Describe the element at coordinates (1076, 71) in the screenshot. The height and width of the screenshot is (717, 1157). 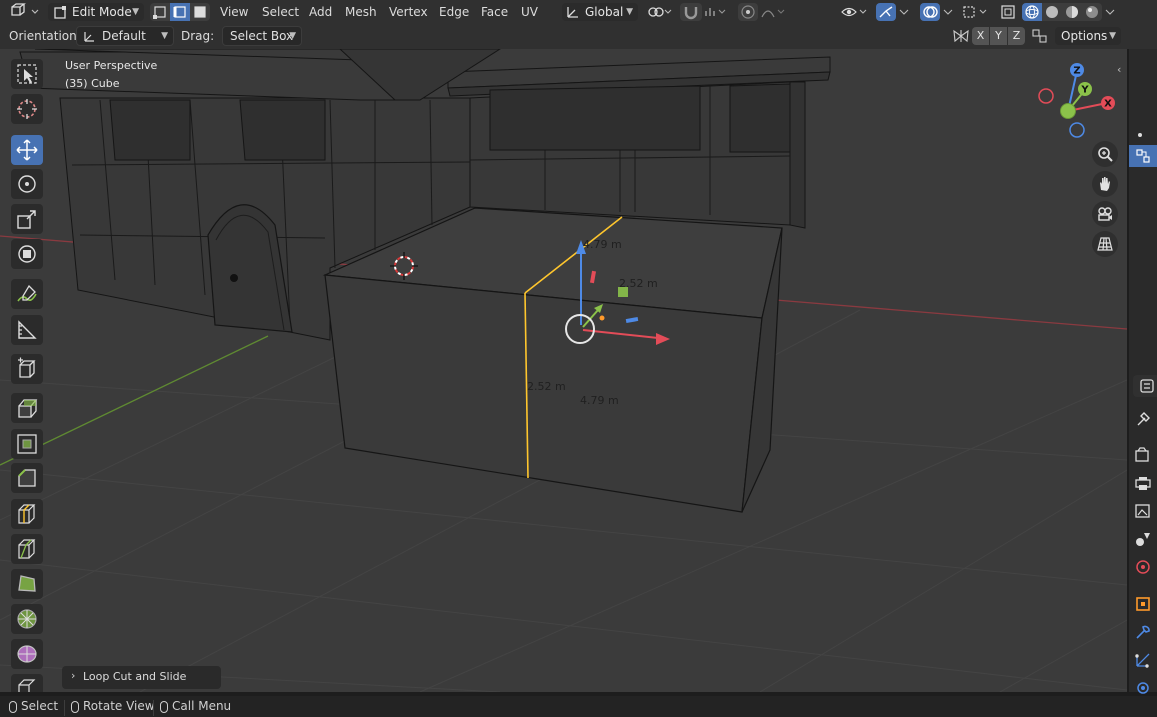
I see `gizmo-z-label: Z` at that location.